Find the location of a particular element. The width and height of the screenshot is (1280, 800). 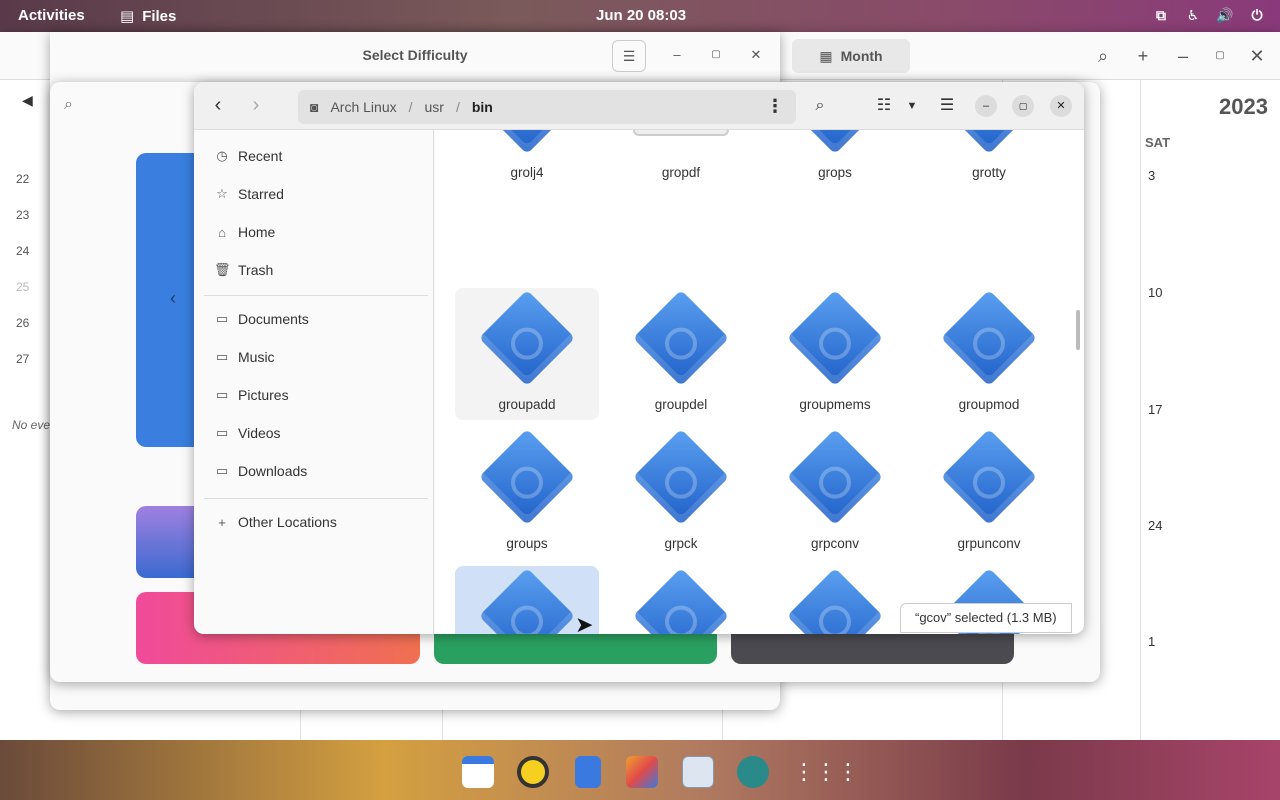

file-item: groupadd is located at coordinates (527, 354).